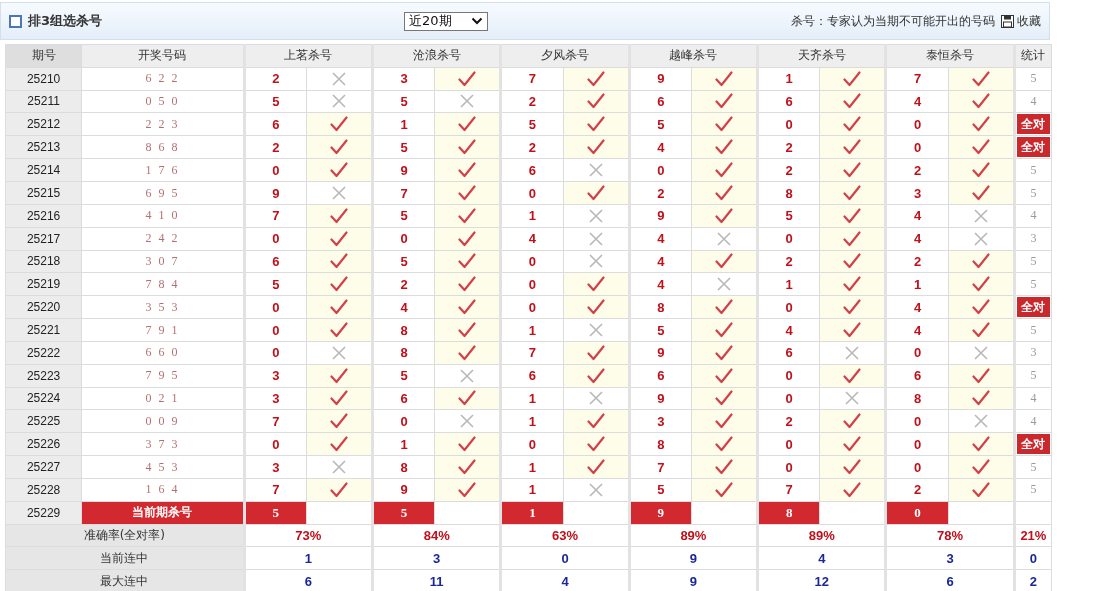 The width and height of the screenshot is (1098, 591). I want to click on column-header: 天齐杀号, so click(821, 56).